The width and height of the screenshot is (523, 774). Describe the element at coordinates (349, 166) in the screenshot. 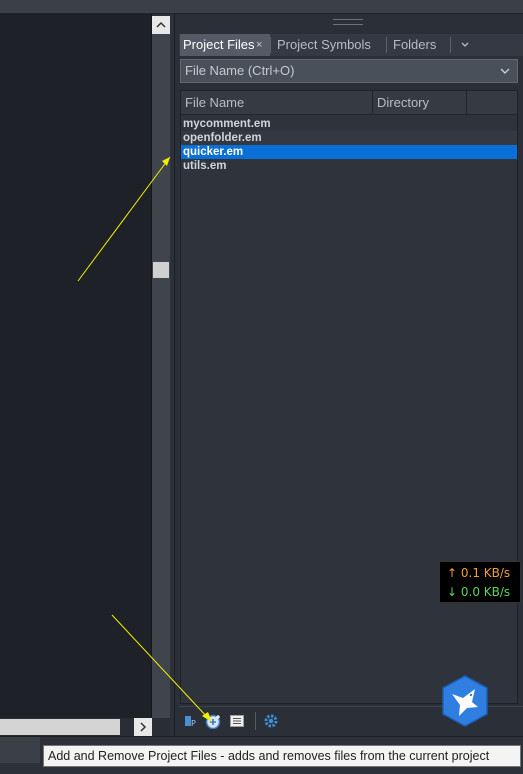

I see `list-item: utils.em` at that location.